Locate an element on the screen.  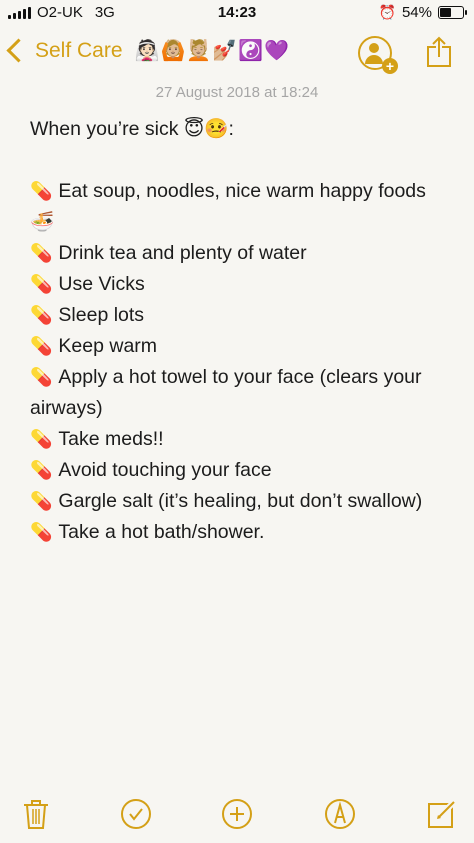
share-icon is located at coordinates (439, 52).